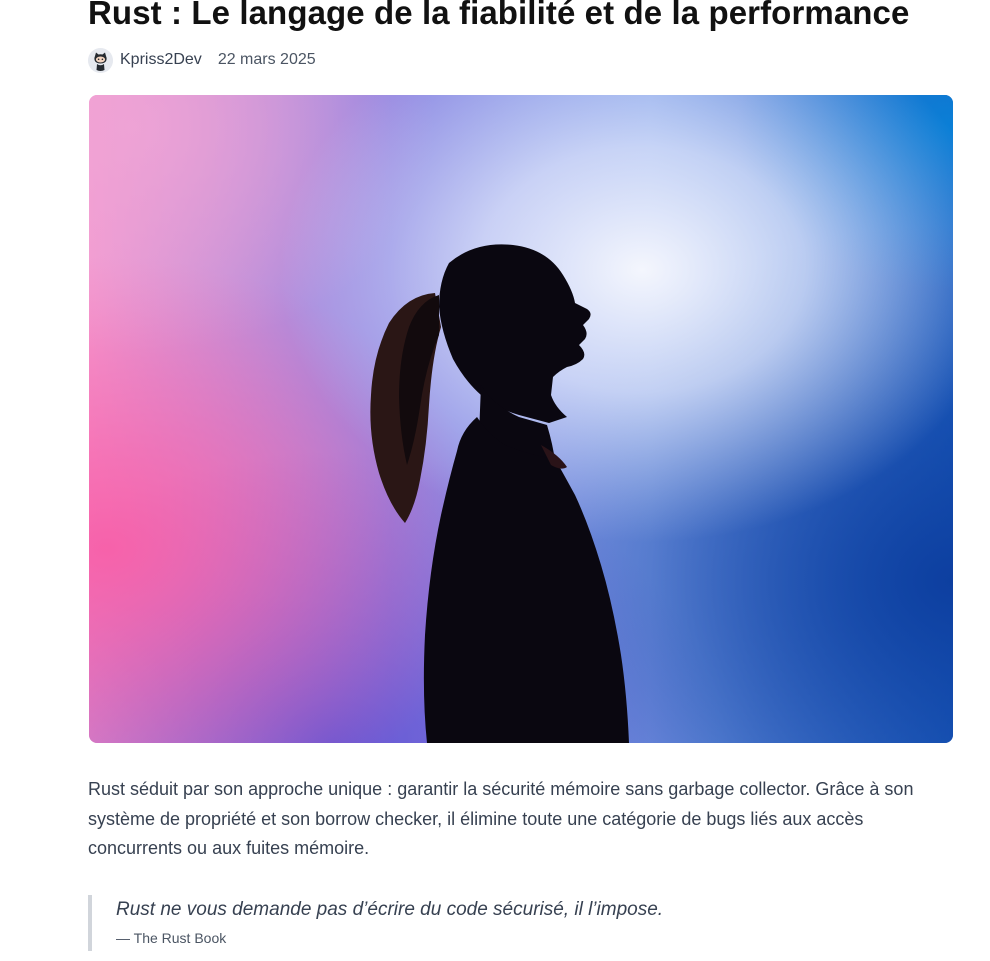 This screenshot has height=961, width=990. What do you see at coordinates (171, 938) in the screenshot?
I see `quote-citation: — The Rust Book` at bounding box center [171, 938].